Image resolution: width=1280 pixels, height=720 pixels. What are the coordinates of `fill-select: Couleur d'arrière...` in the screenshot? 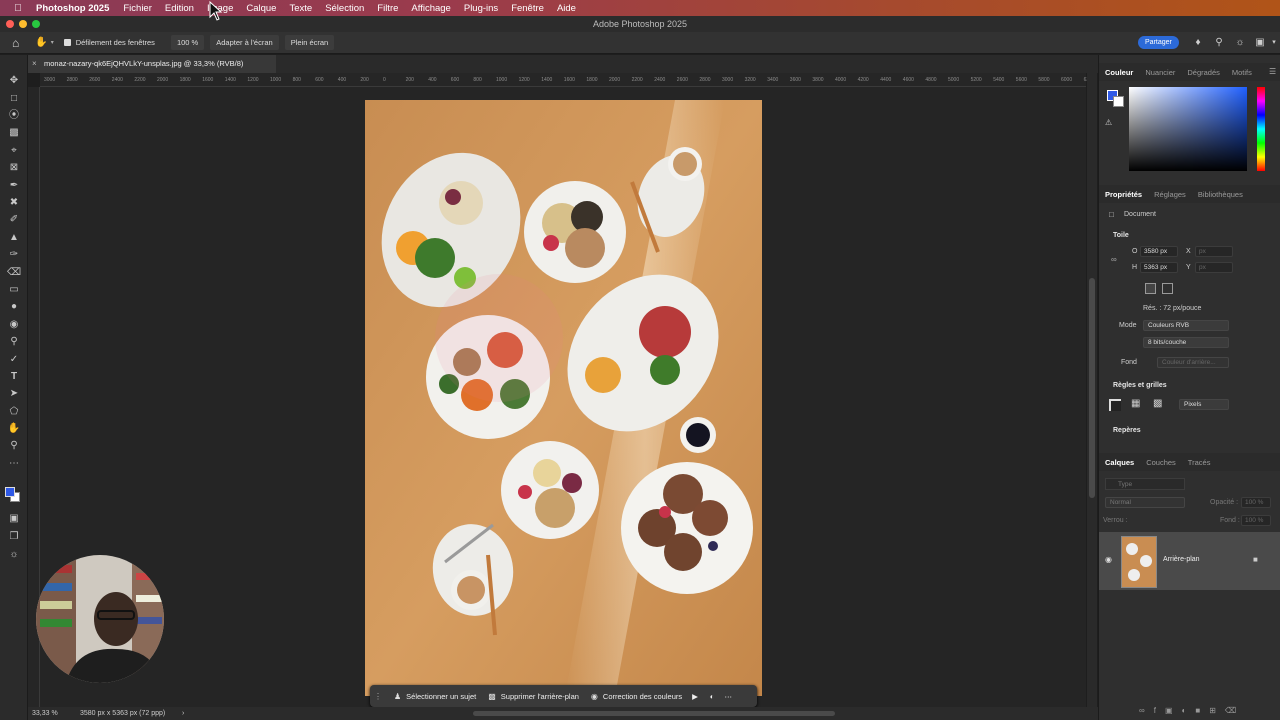 It's located at (1193, 362).